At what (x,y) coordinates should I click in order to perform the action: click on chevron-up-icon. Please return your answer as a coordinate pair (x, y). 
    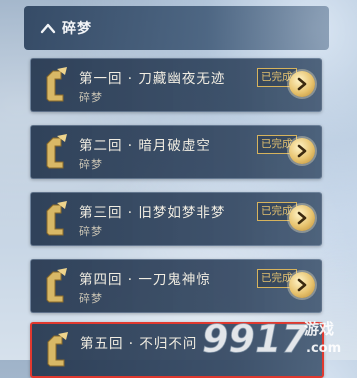
    Looking at the image, I should click on (48, 28).